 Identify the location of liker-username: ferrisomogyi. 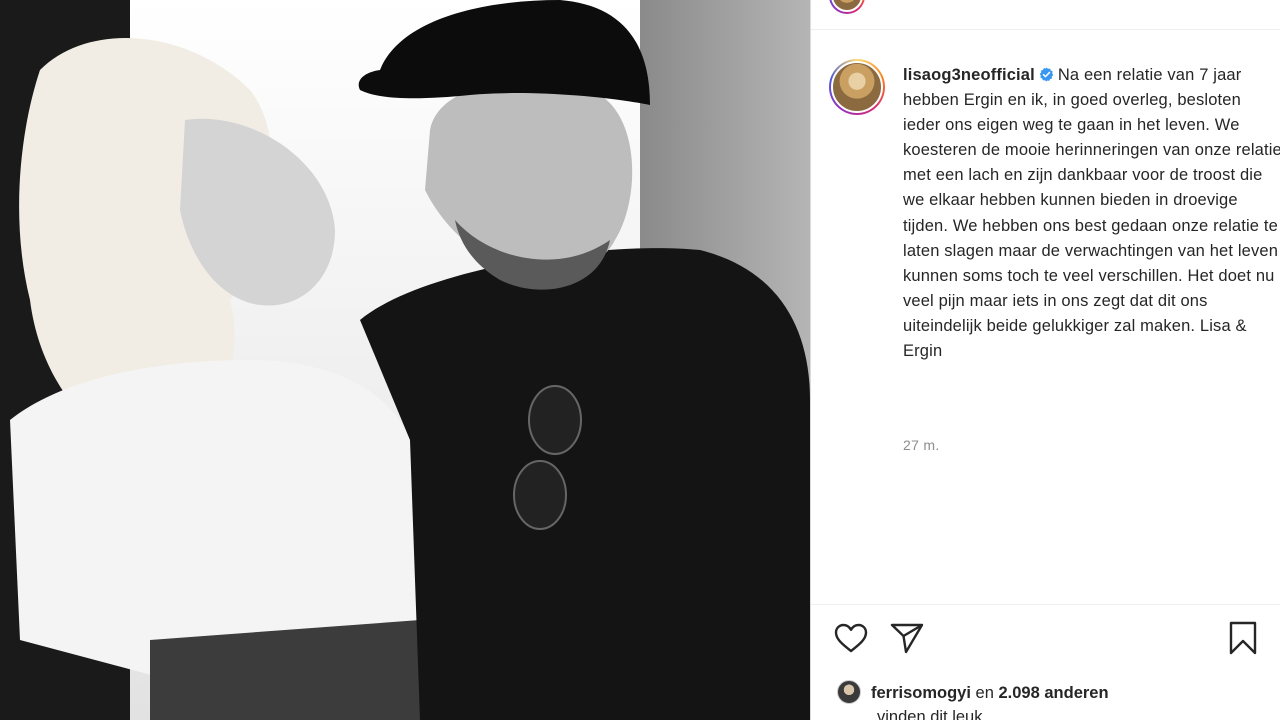
(921, 693).